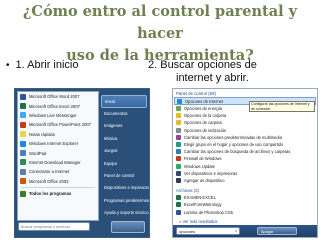  I want to click on file-result-item: Lamina de Photoshop CS5, so click(245, 211).